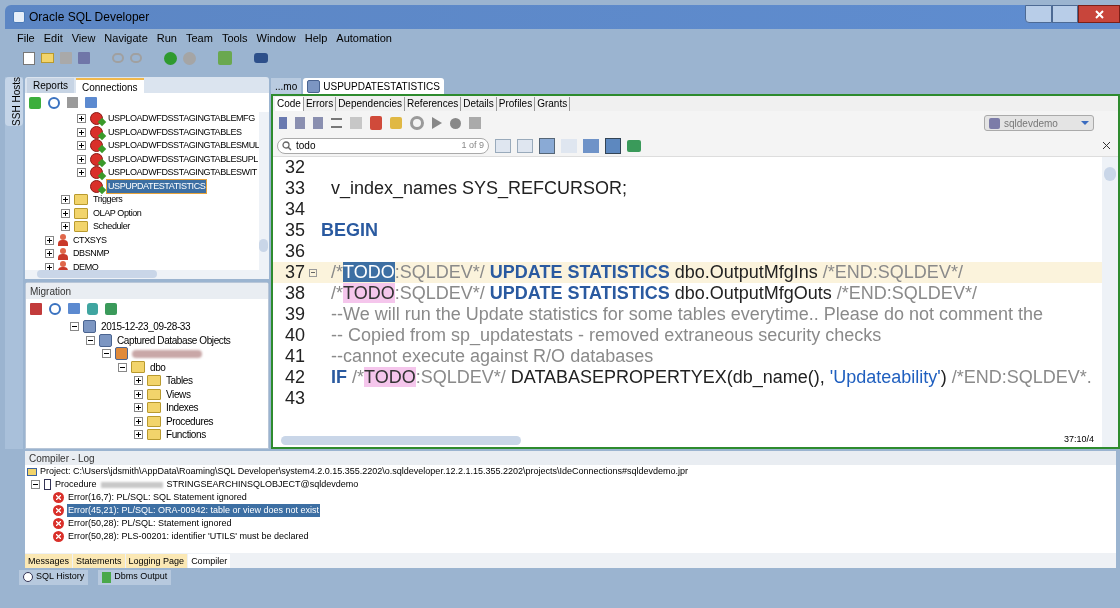 This screenshot has width=1120, height=608. What do you see at coordinates (174, 340) in the screenshot?
I see `tree-item: Captured Database Objects` at bounding box center [174, 340].